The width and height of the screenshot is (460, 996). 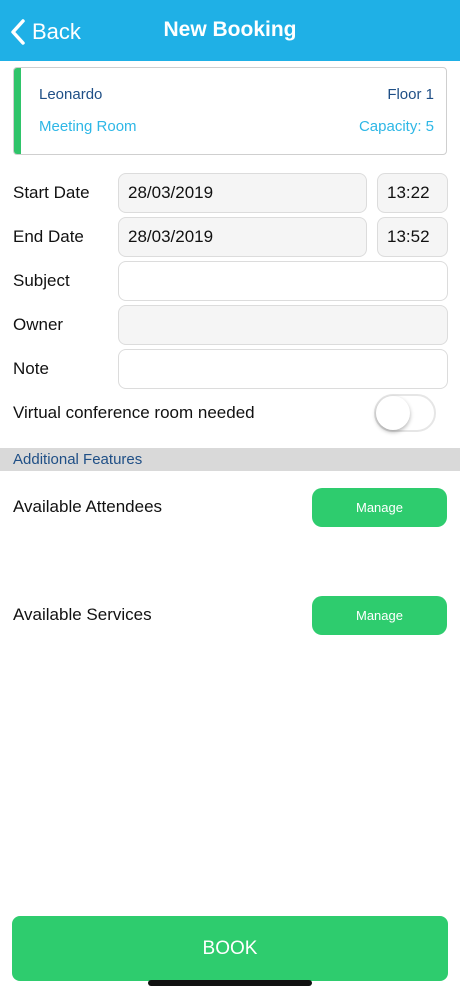 What do you see at coordinates (283, 325) in the screenshot?
I see `owner-field` at bounding box center [283, 325].